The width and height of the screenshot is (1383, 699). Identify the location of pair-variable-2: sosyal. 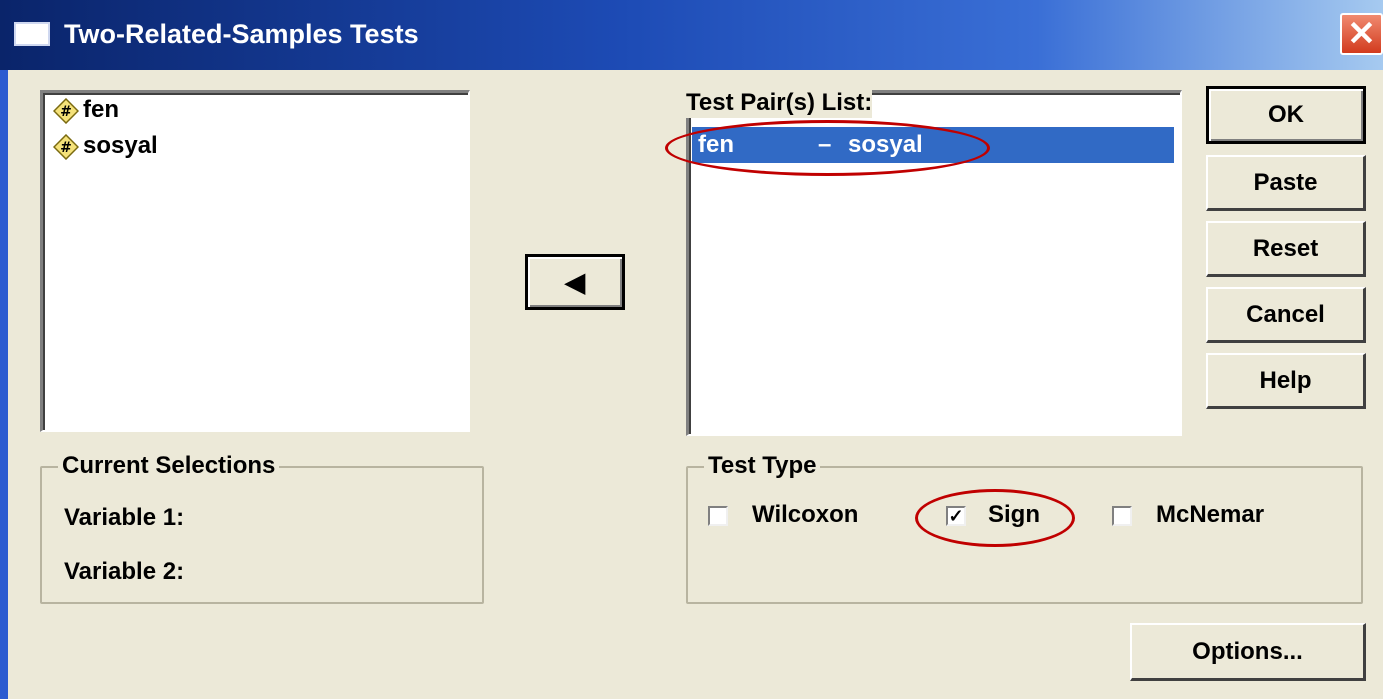
(885, 144).